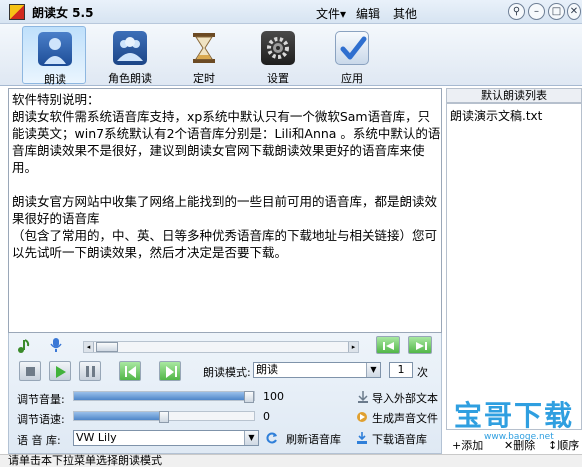  Describe the element at coordinates (331, 13) in the screenshot. I see `menu-file: 文件▾` at that location.